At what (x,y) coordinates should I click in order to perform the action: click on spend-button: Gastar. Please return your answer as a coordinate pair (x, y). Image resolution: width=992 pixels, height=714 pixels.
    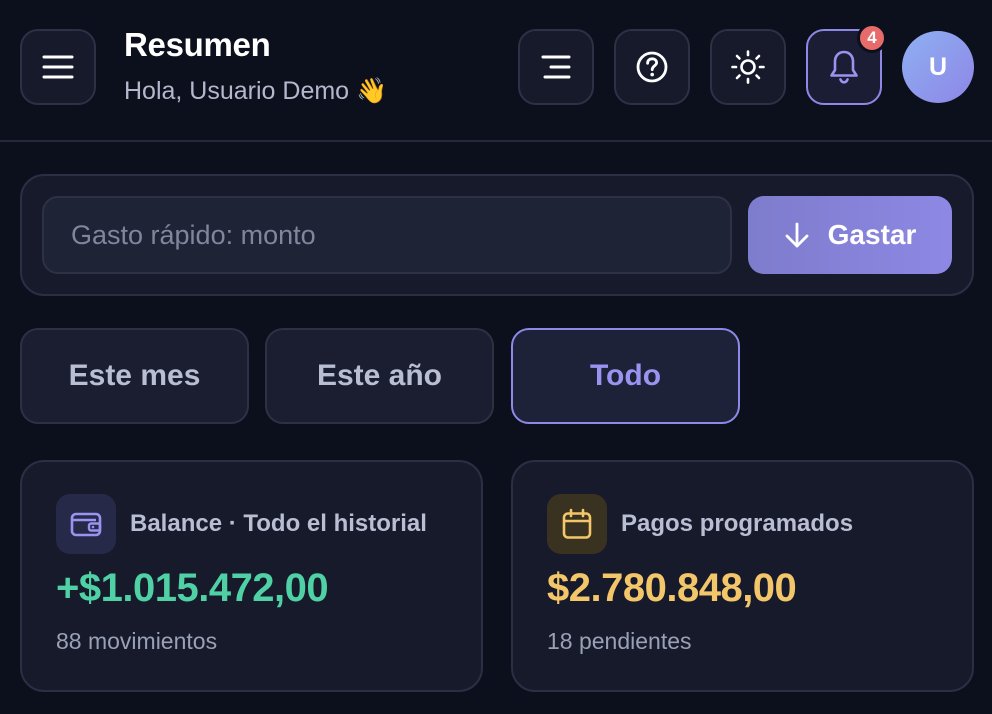
    Looking at the image, I should click on (850, 235).